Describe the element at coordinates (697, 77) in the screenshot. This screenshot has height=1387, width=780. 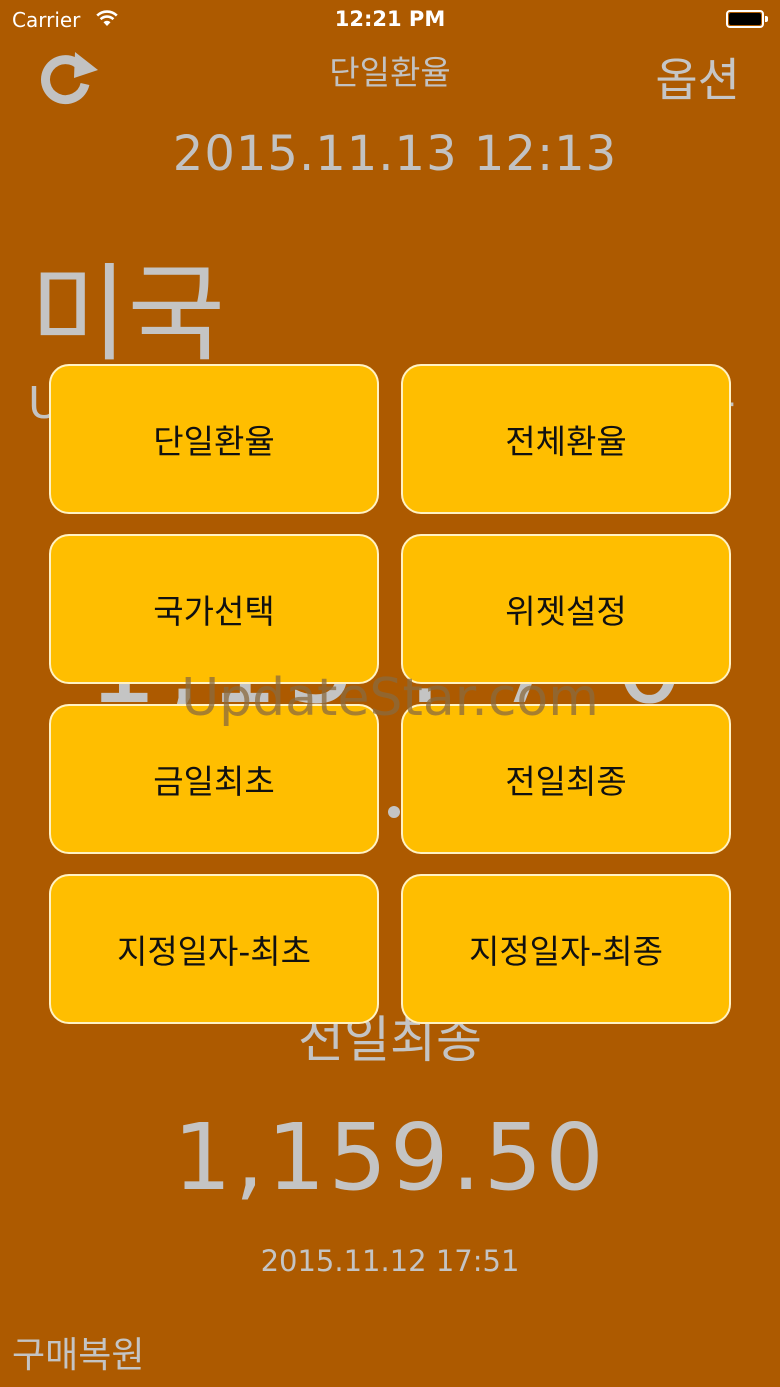
I see `options-button: 옵션` at that location.